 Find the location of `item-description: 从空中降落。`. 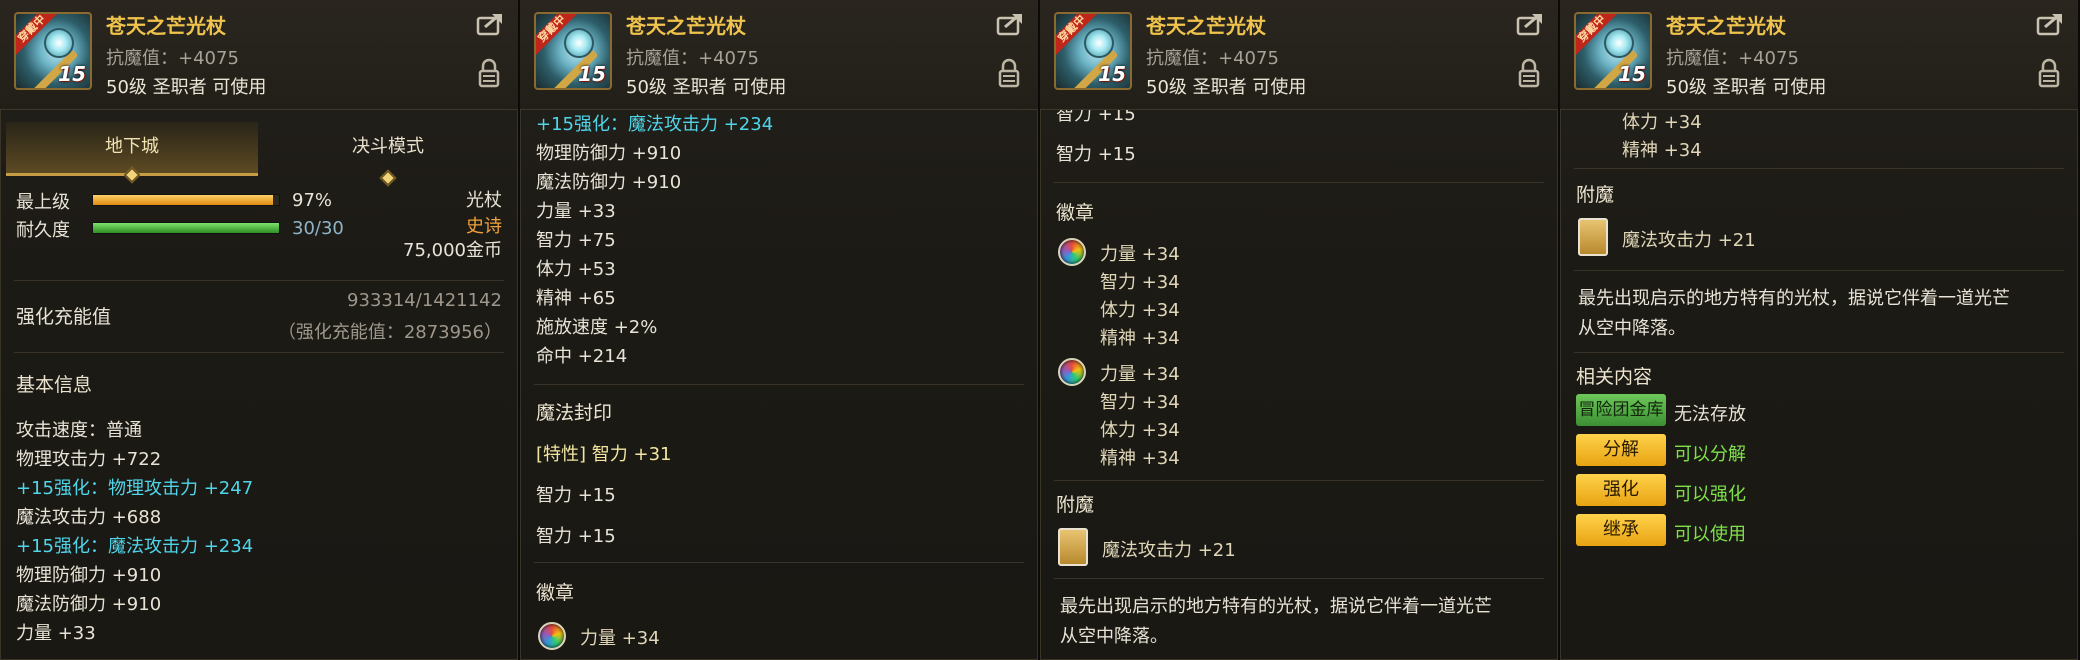

item-description: 从空中降落。 is located at coordinates (1632, 328).